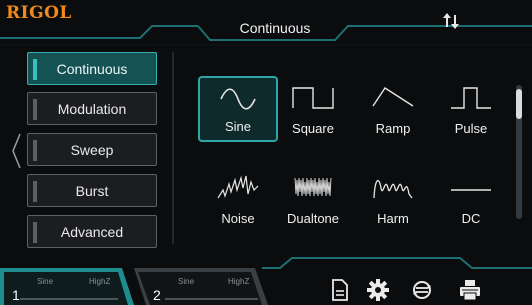 The image size is (532, 305). I want to click on sidebar-item-label: Sweep, so click(92, 149).